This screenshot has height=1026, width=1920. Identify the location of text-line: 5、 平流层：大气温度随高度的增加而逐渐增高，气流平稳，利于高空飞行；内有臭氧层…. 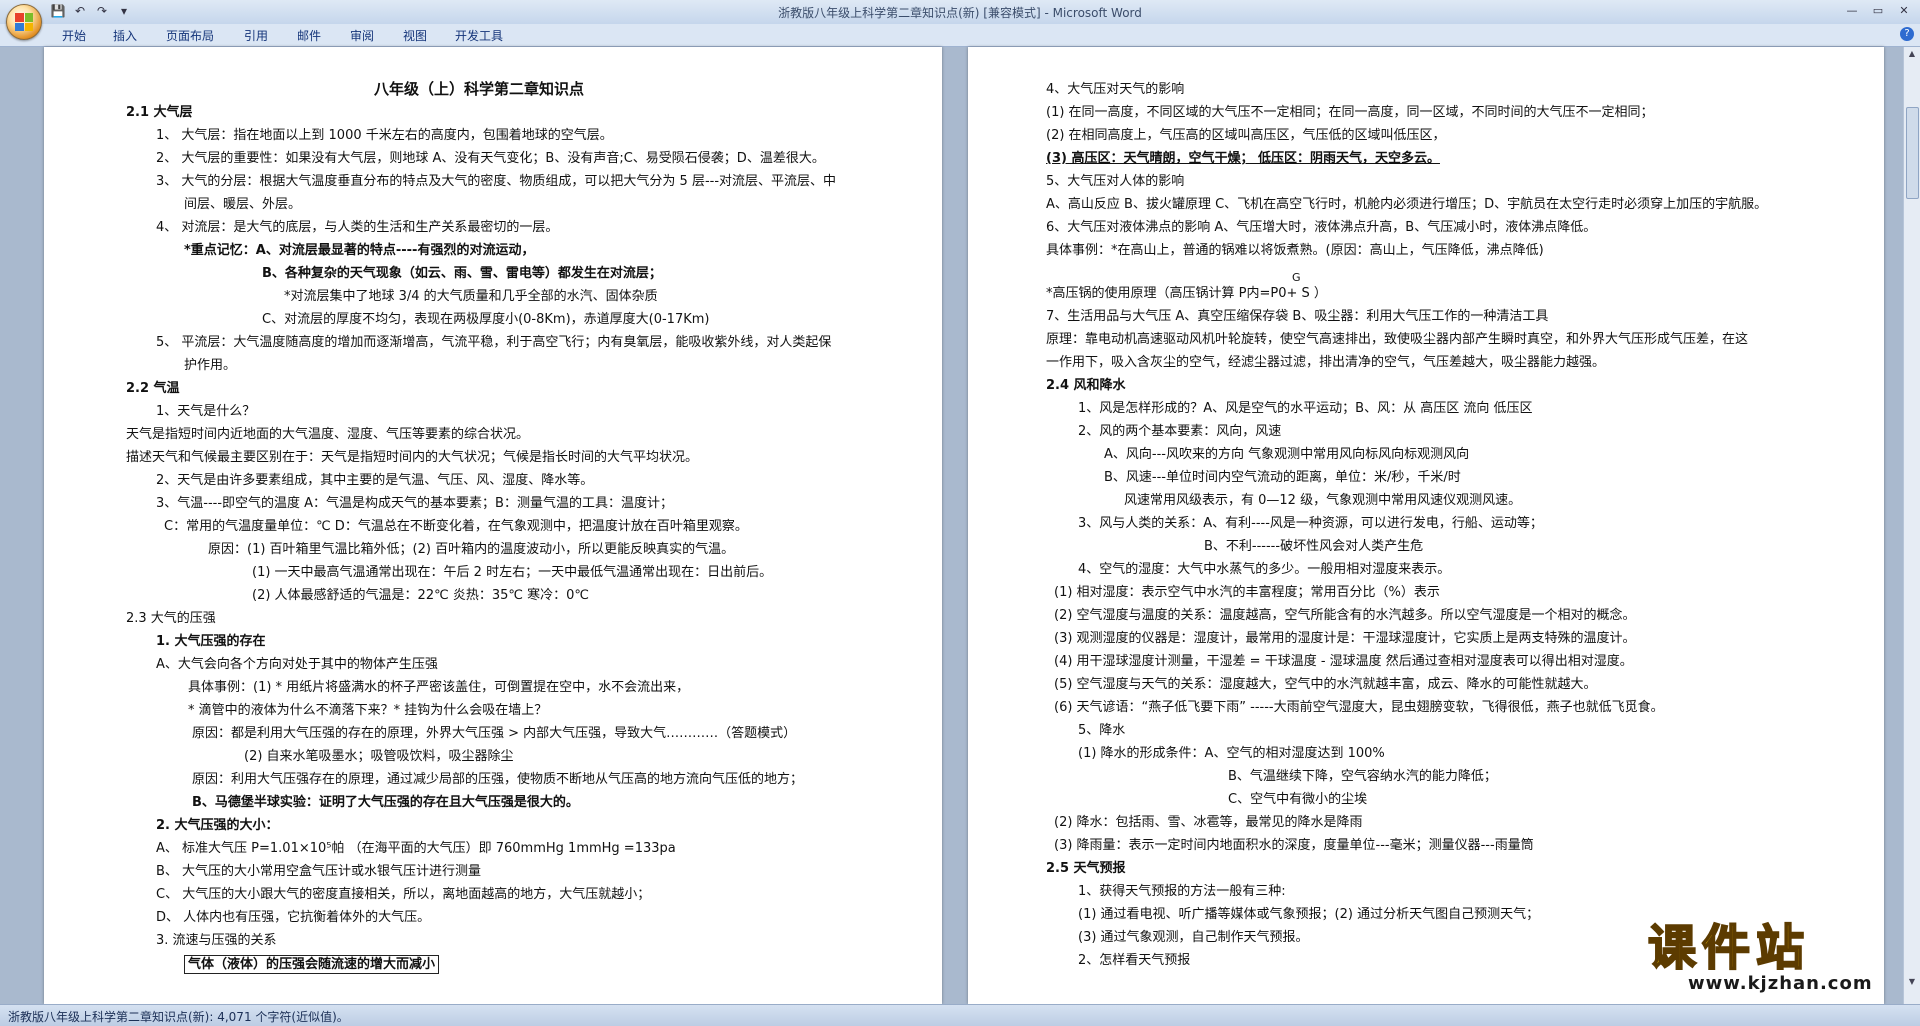
(494, 342).